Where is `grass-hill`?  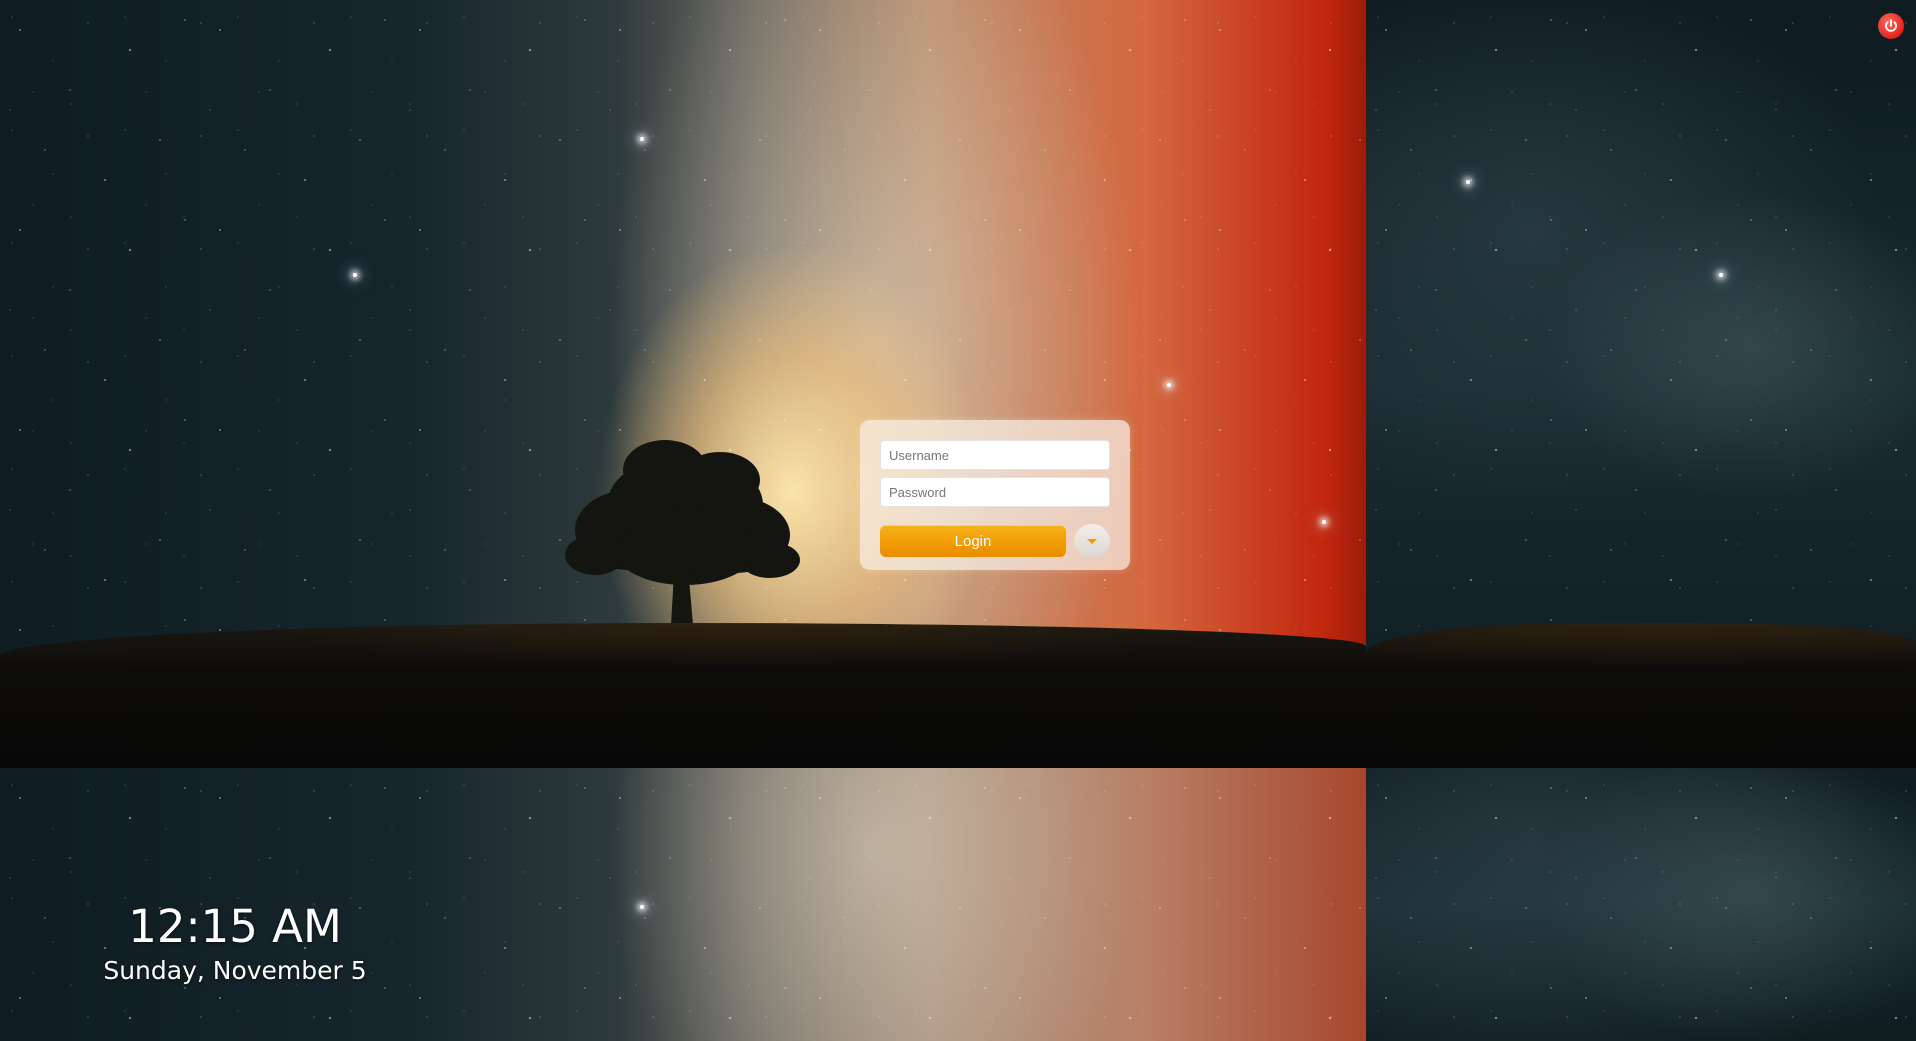 grass-hill is located at coordinates (683, 695).